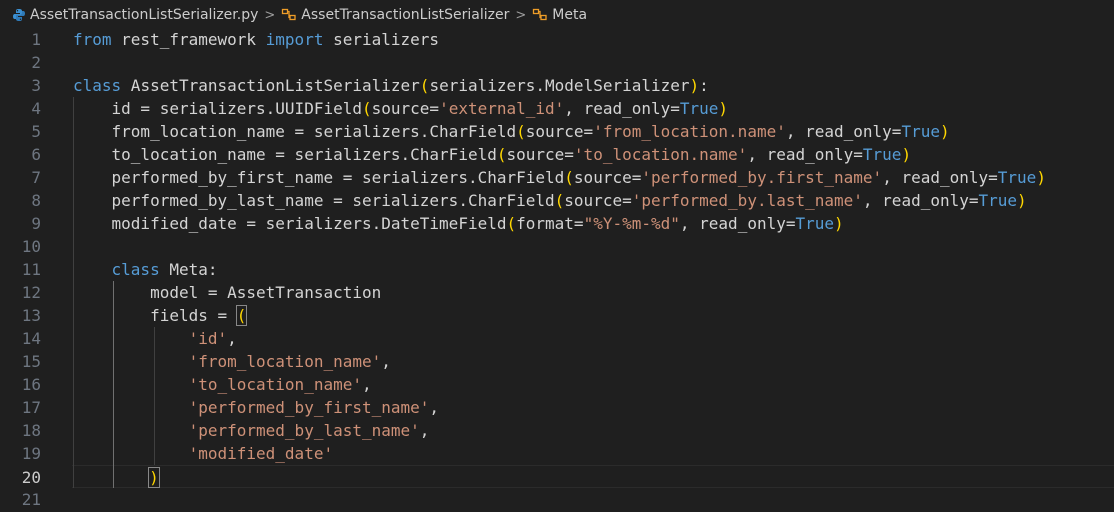 This screenshot has width=1114, height=512. I want to click on line-number: 13, so click(31, 315).